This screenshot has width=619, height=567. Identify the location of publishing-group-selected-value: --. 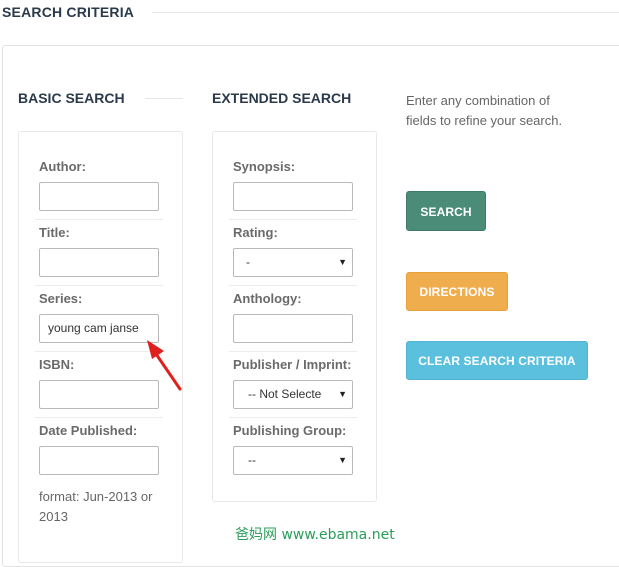
(252, 460).